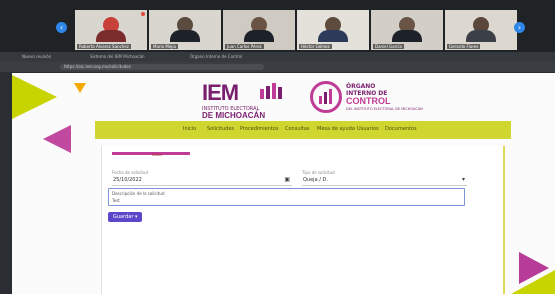 The height and width of the screenshot is (294, 555). I want to click on participant-tile: Gerardo Flores, so click(481, 30).